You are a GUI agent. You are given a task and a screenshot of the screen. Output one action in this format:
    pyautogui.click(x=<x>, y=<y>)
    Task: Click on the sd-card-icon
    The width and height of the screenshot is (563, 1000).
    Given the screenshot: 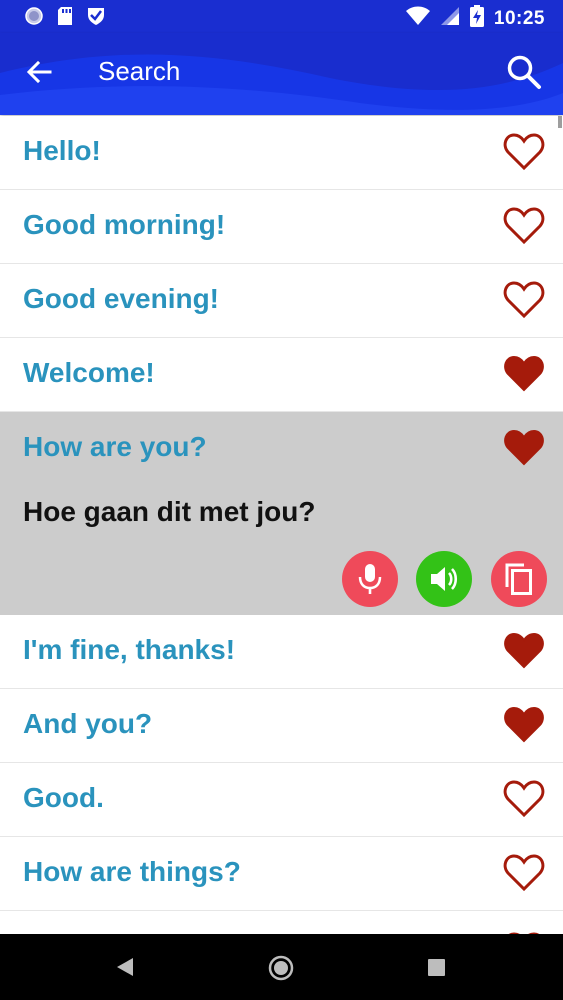 What is the action you would take?
    pyautogui.click(x=65, y=18)
    